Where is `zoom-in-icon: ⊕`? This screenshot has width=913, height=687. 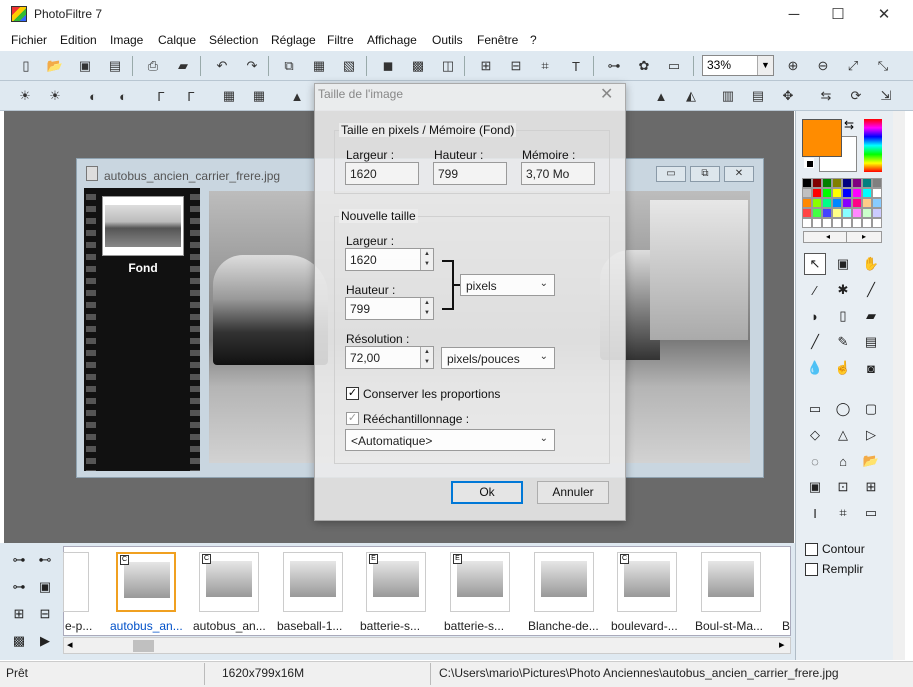
zoom-in-icon: ⊕ is located at coordinates (793, 66).